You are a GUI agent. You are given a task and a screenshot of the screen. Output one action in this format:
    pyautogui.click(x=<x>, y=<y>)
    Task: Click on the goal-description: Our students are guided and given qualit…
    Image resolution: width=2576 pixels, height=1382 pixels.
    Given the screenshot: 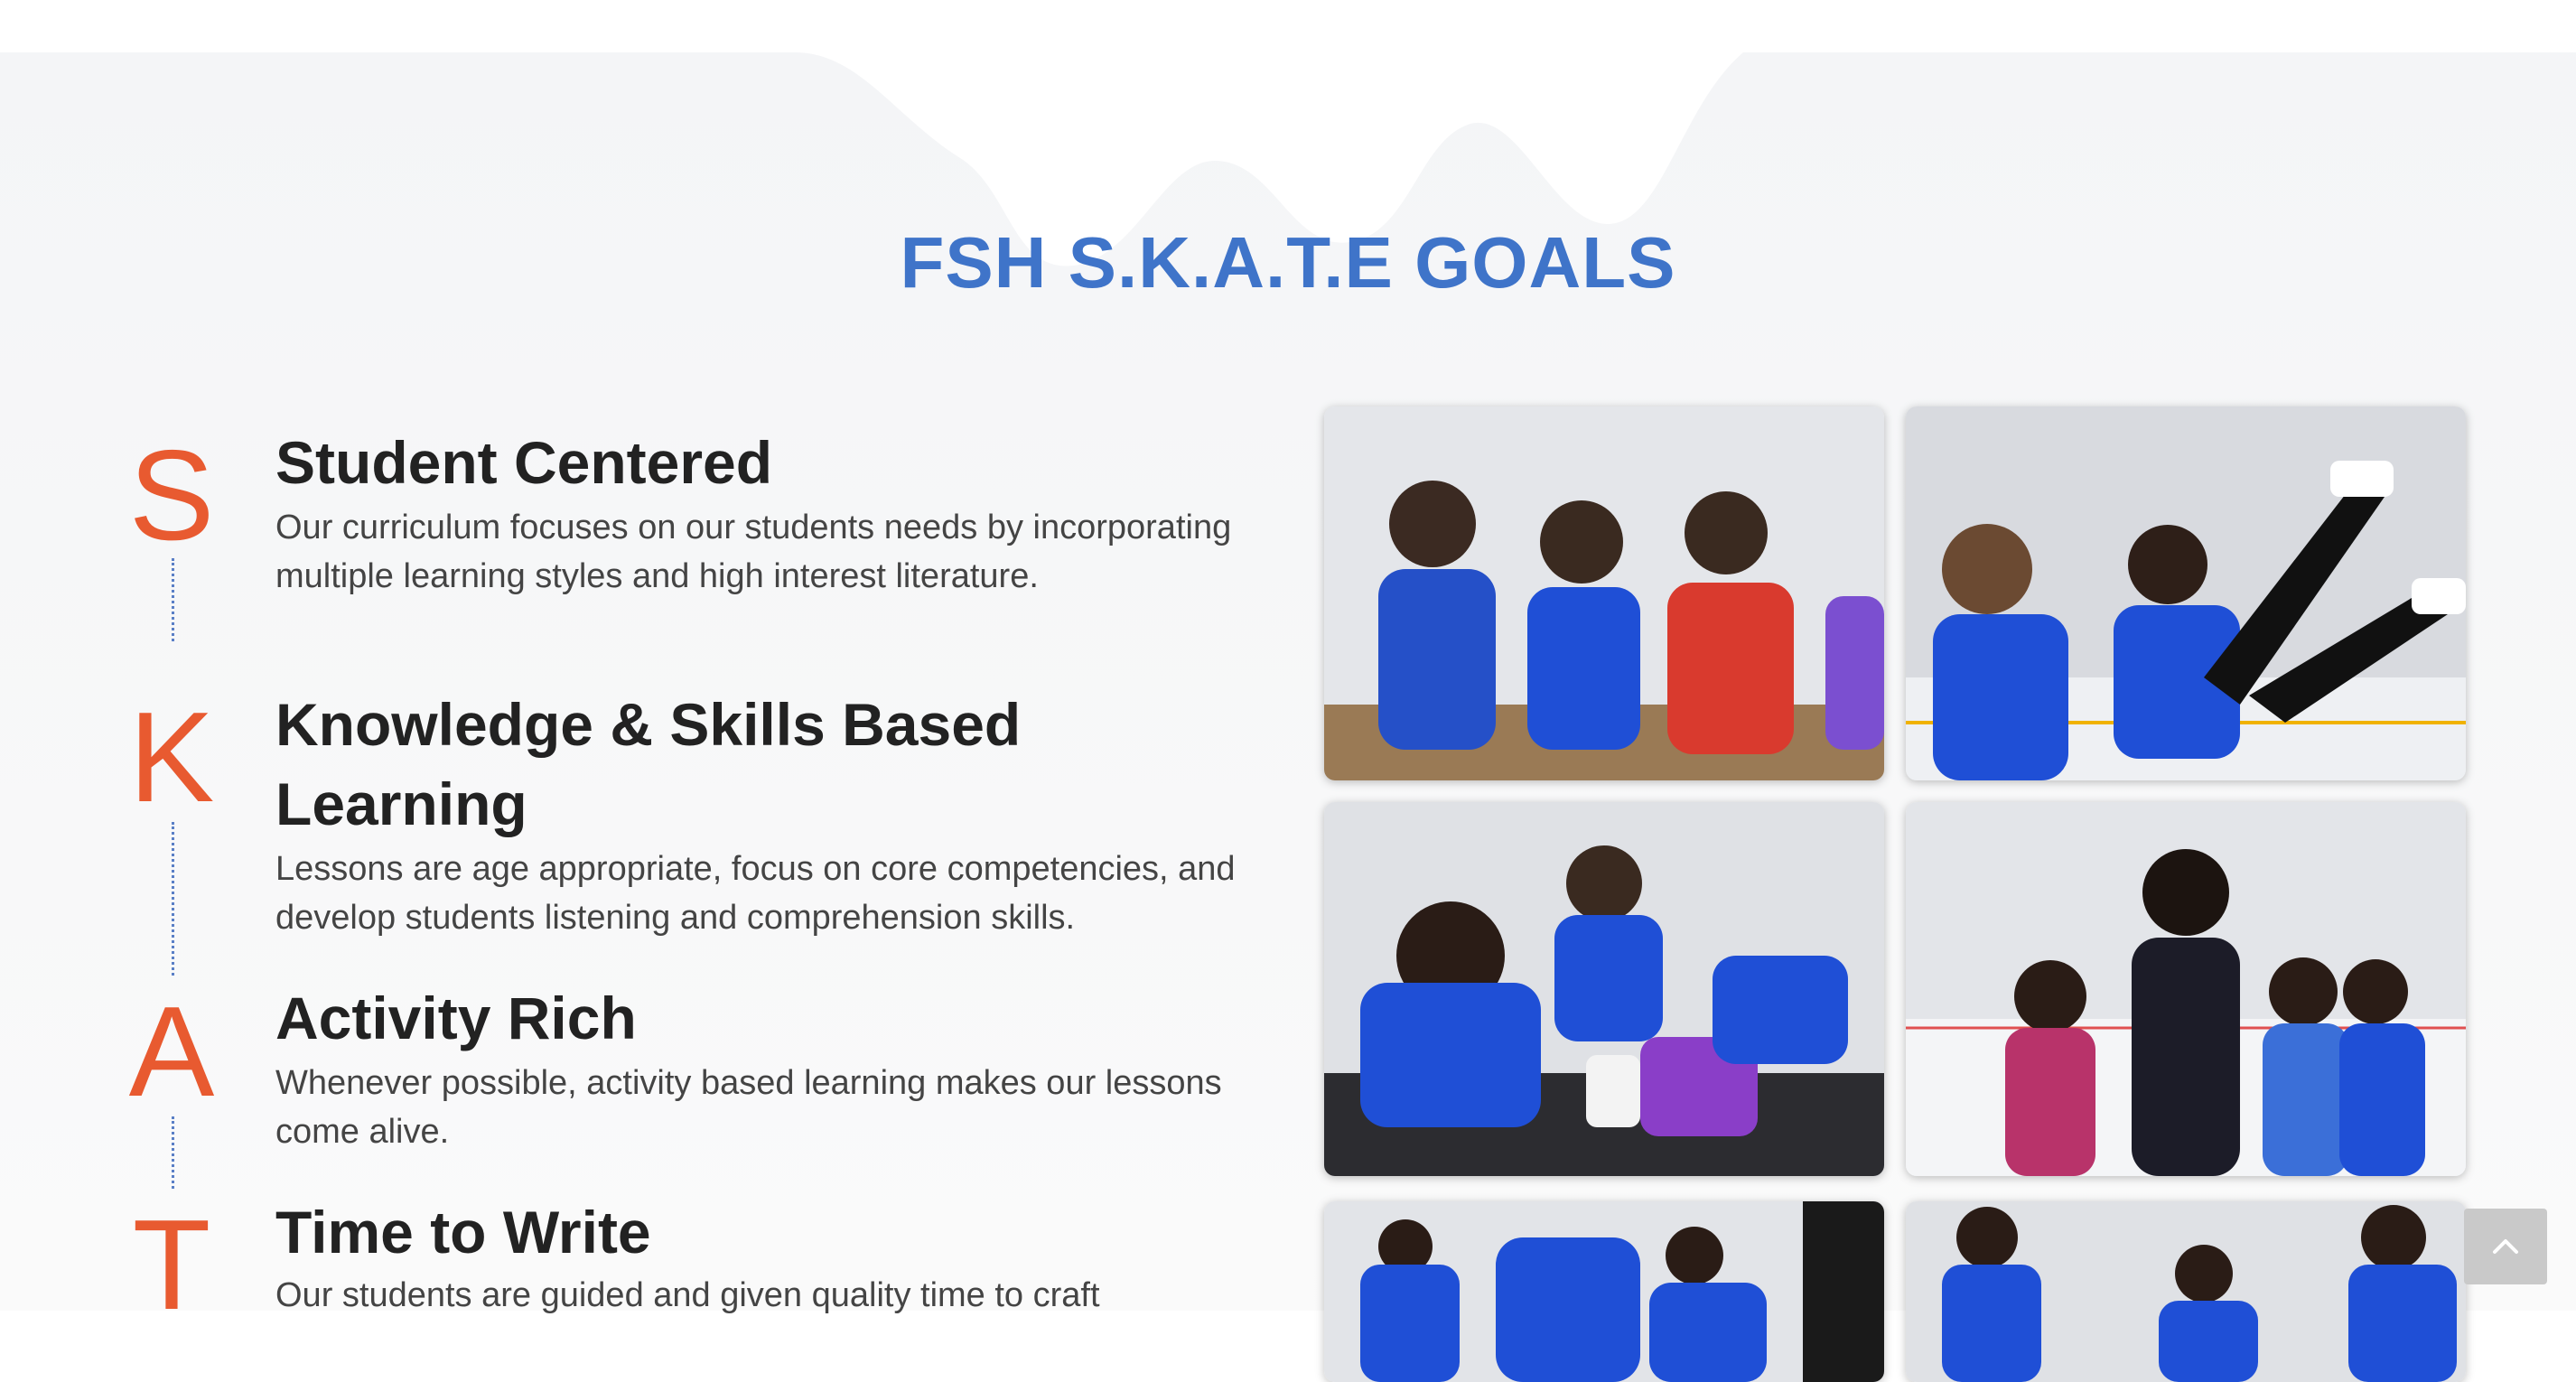 What is the action you would take?
    pyautogui.click(x=687, y=1295)
    